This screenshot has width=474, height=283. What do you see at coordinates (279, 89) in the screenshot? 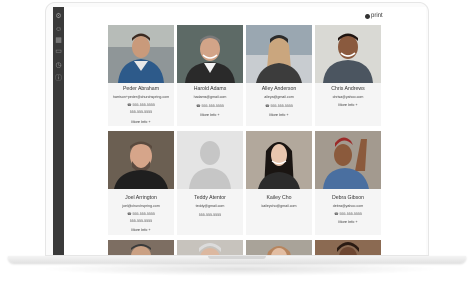
I see `person-name: Alley Anderson` at bounding box center [279, 89].